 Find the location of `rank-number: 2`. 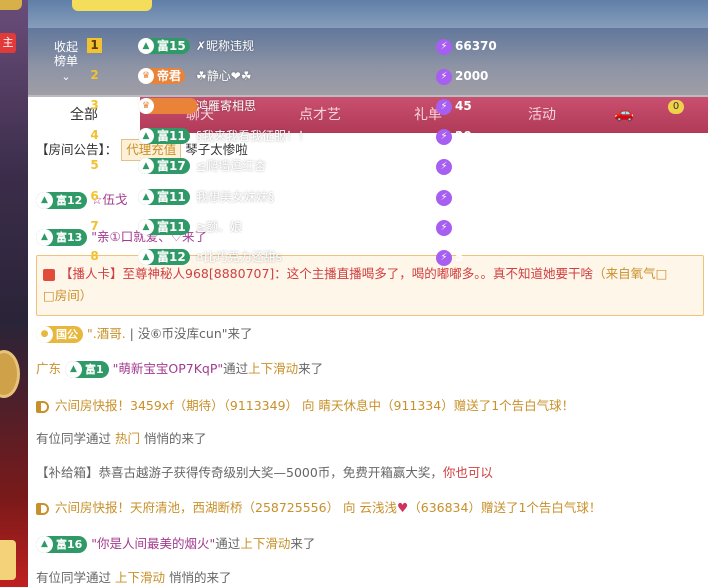

rank-number: 2 is located at coordinates (94, 75).